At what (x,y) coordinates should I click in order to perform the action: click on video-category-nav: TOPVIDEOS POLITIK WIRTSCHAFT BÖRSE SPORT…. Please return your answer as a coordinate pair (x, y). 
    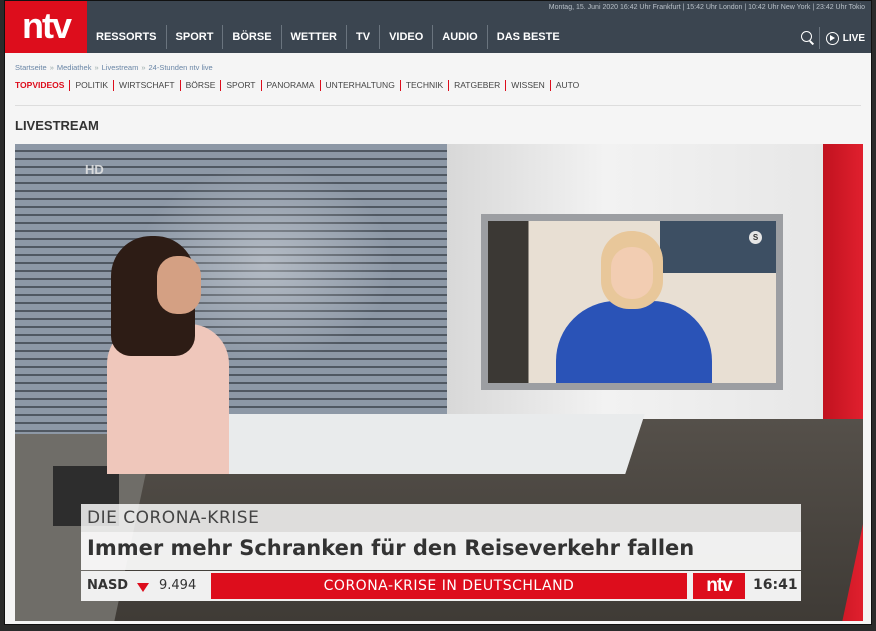
    Looking at the image, I should click on (299, 85).